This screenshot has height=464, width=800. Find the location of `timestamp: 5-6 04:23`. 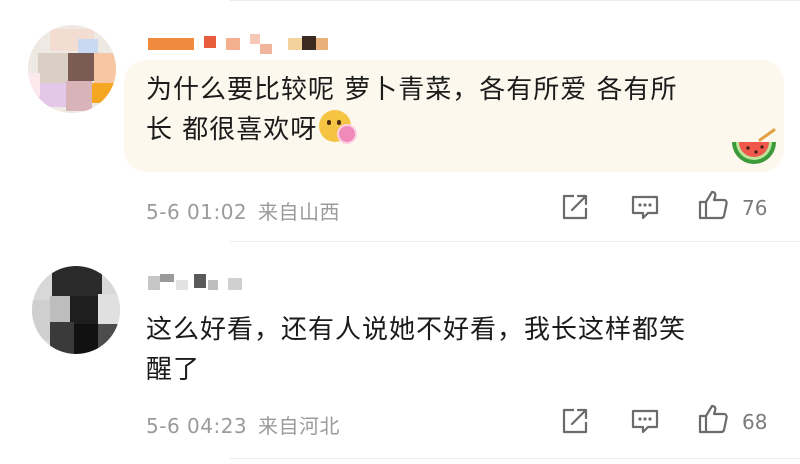

timestamp: 5-6 04:23 is located at coordinates (197, 426).